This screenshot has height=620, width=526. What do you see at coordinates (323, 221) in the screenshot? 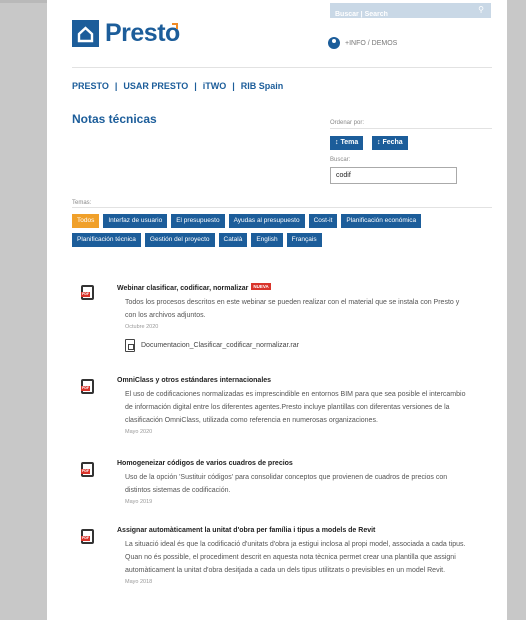
I see `tag-cost-it: Cost-it` at bounding box center [323, 221].